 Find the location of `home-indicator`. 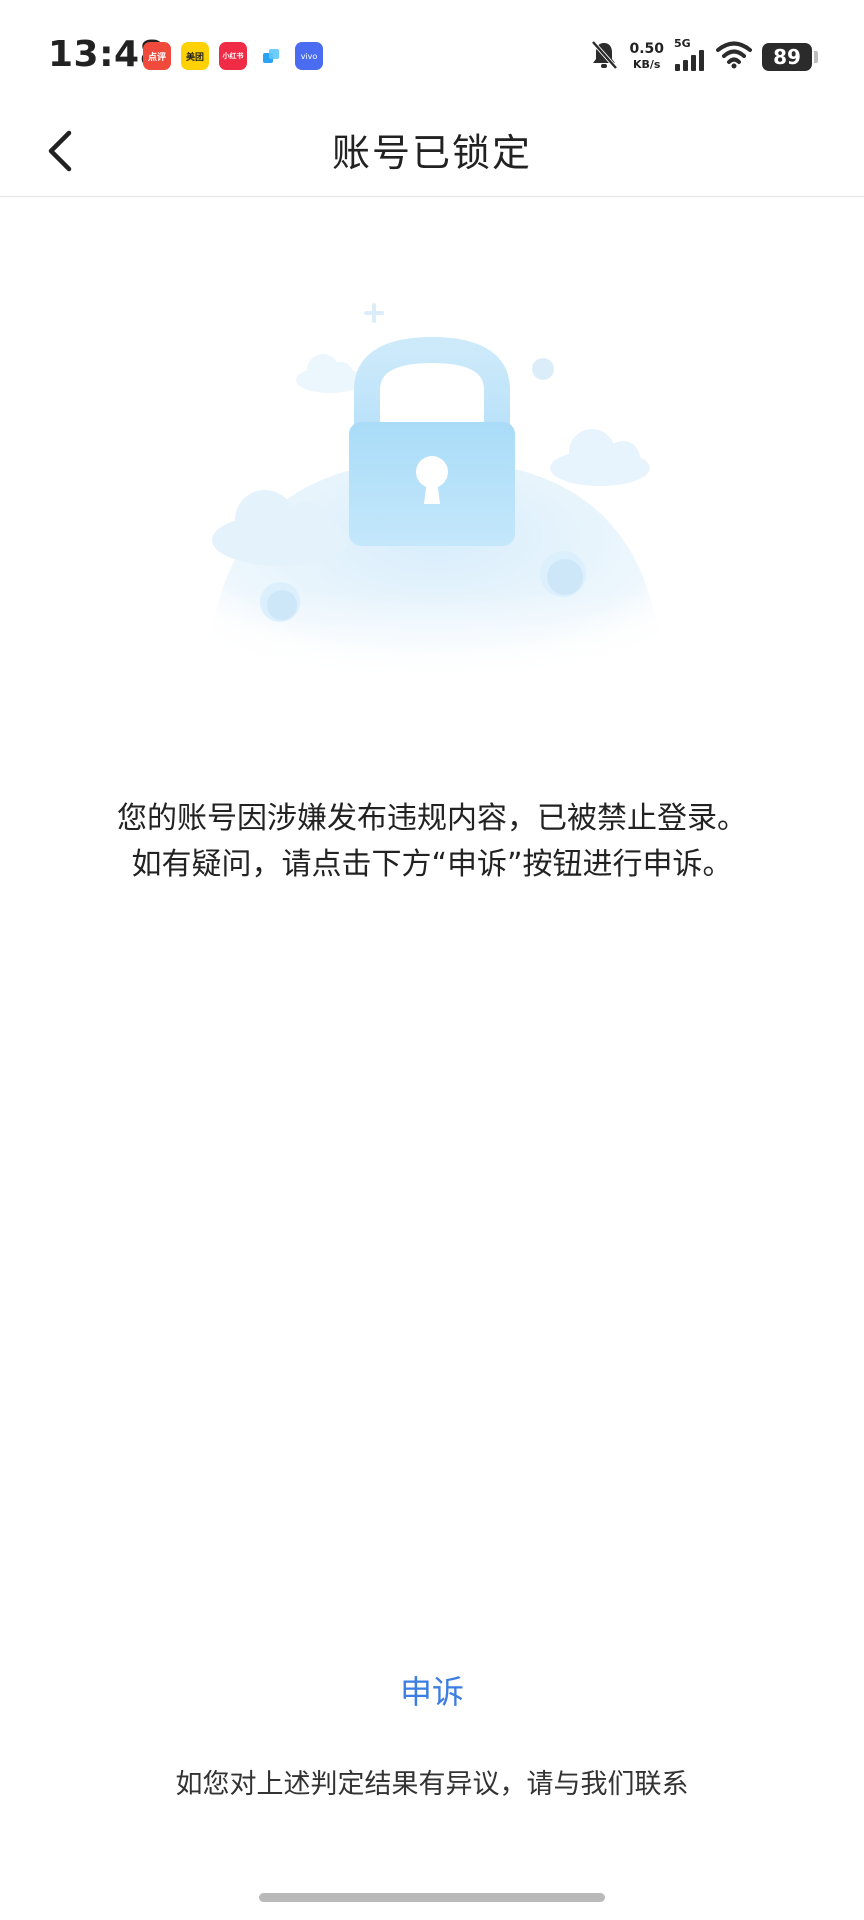

home-indicator is located at coordinates (432, 1897).